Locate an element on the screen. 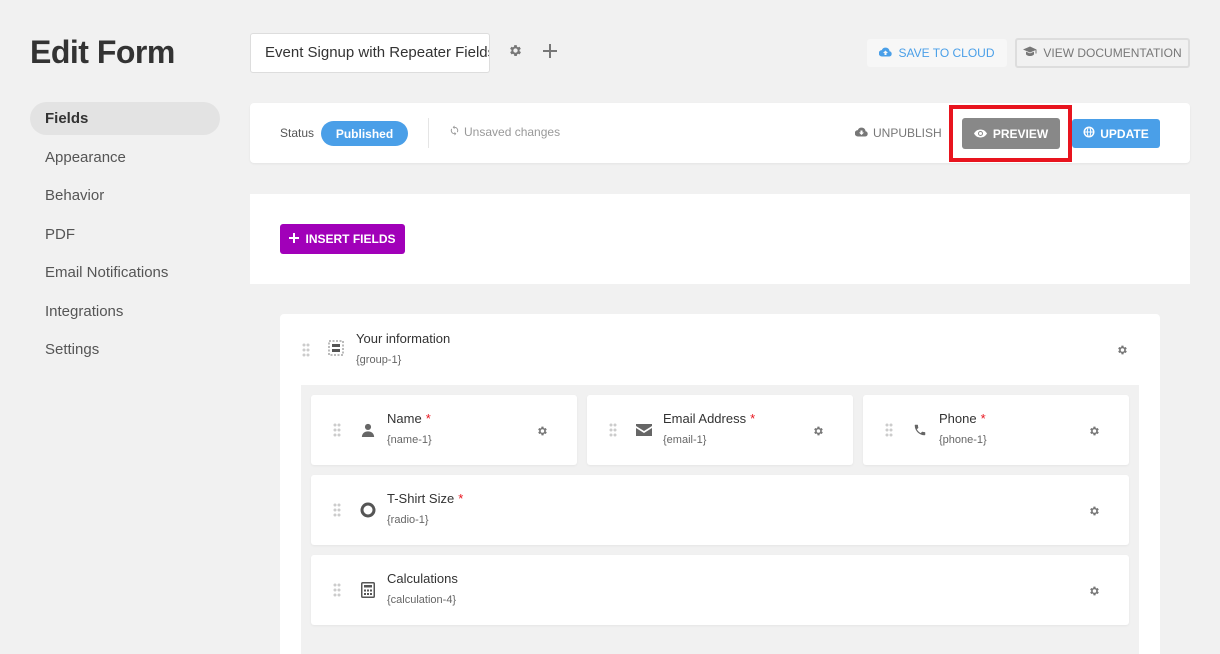  update-button: UPDATE is located at coordinates (1116, 133).